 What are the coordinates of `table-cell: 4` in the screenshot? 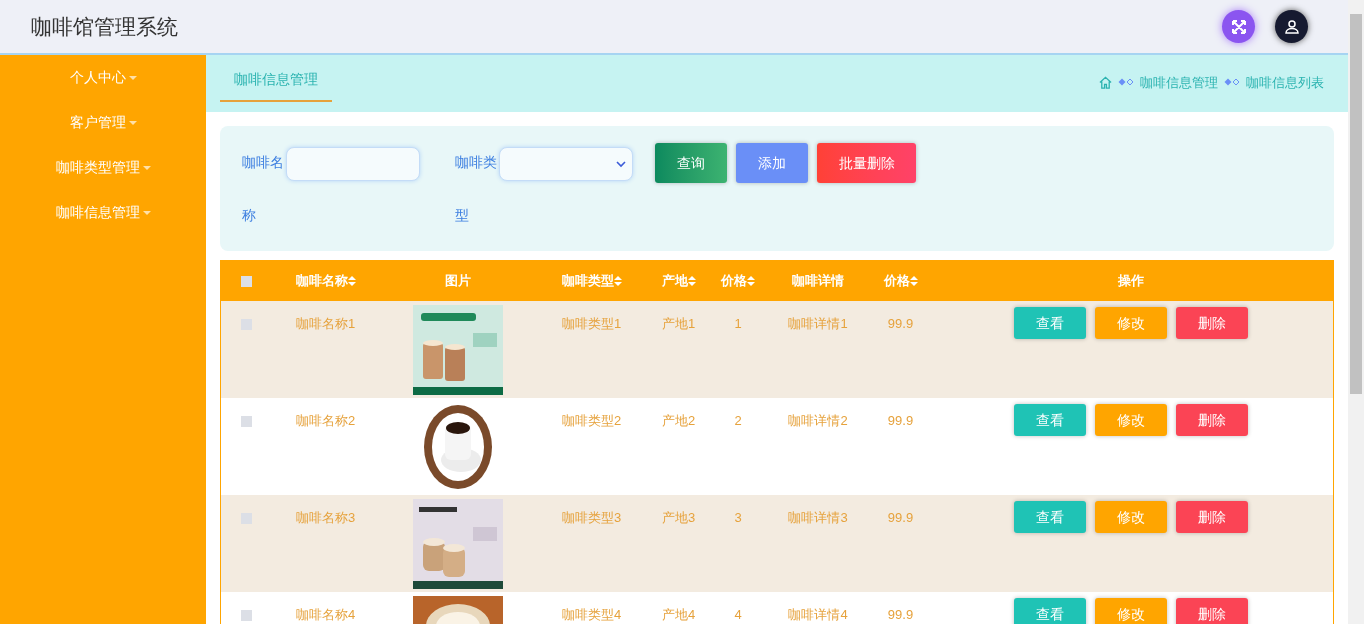 It's located at (738, 615).